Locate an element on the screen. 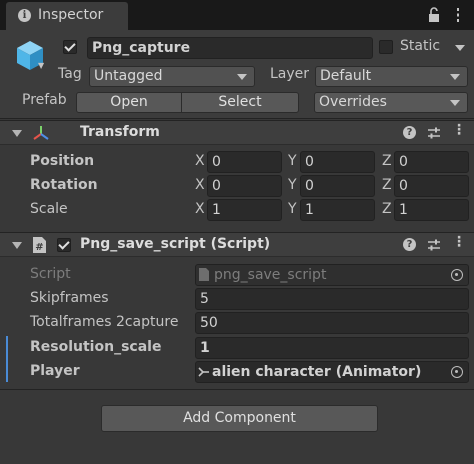 This screenshot has height=464, width=474. tag-dropdown: Untagged is located at coordinates (172, 76).